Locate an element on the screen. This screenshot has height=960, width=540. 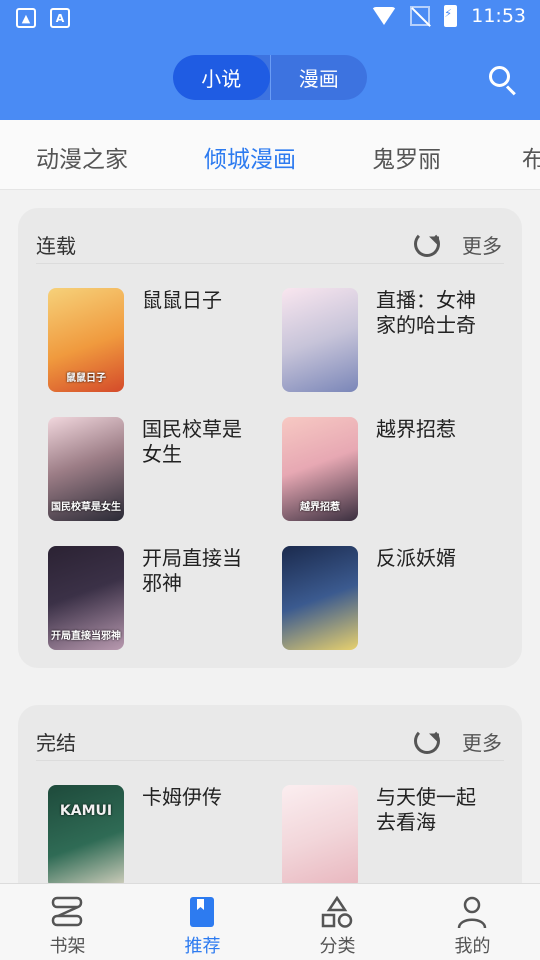
source-tab-bar: 动漫之家 倾城漫画 鬼罗丽 布 is located at coordinates (270, 155).